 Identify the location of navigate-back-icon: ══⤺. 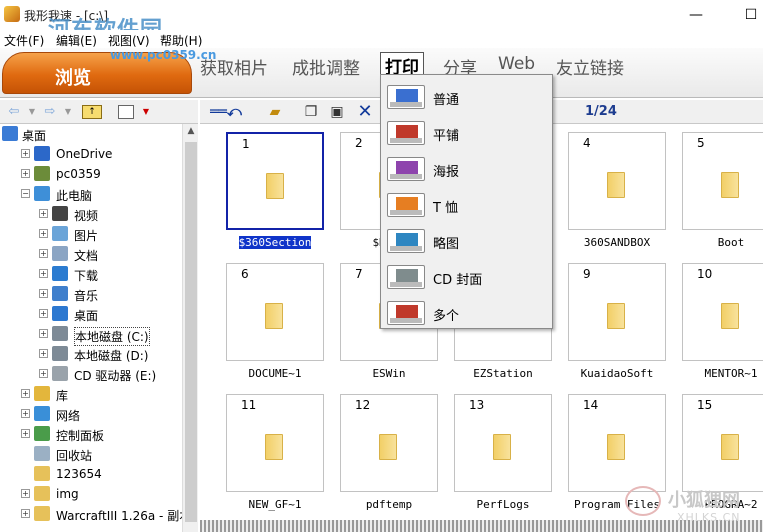
(226, 112).